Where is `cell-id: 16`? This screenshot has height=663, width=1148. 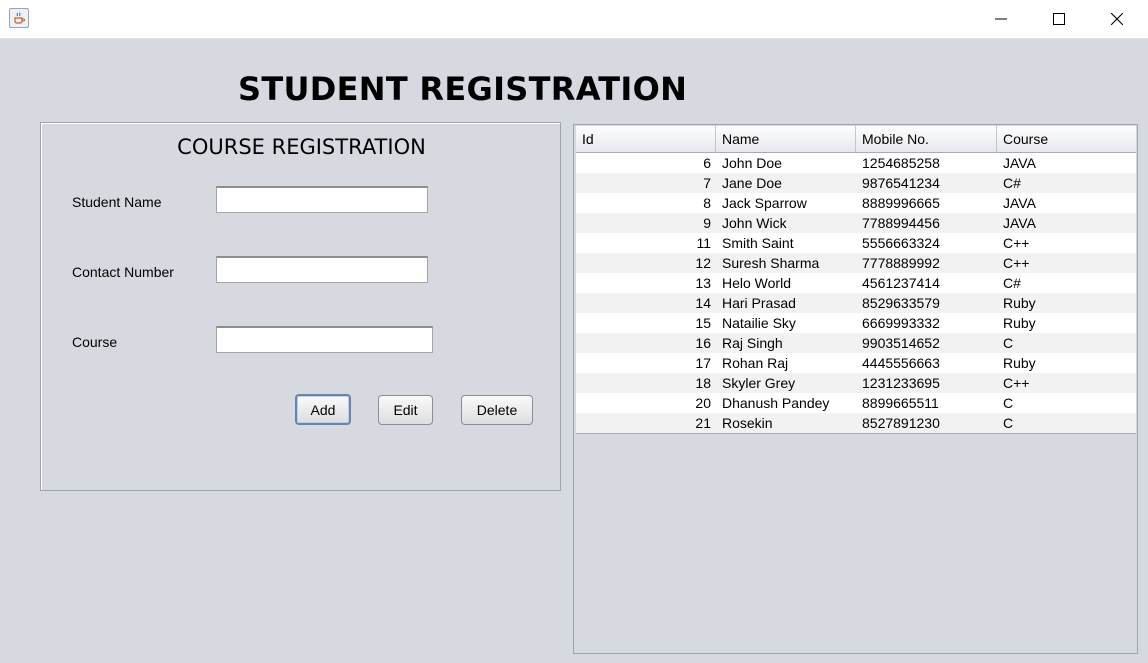
cell-id: 16 is located at coordinates (646, 343).